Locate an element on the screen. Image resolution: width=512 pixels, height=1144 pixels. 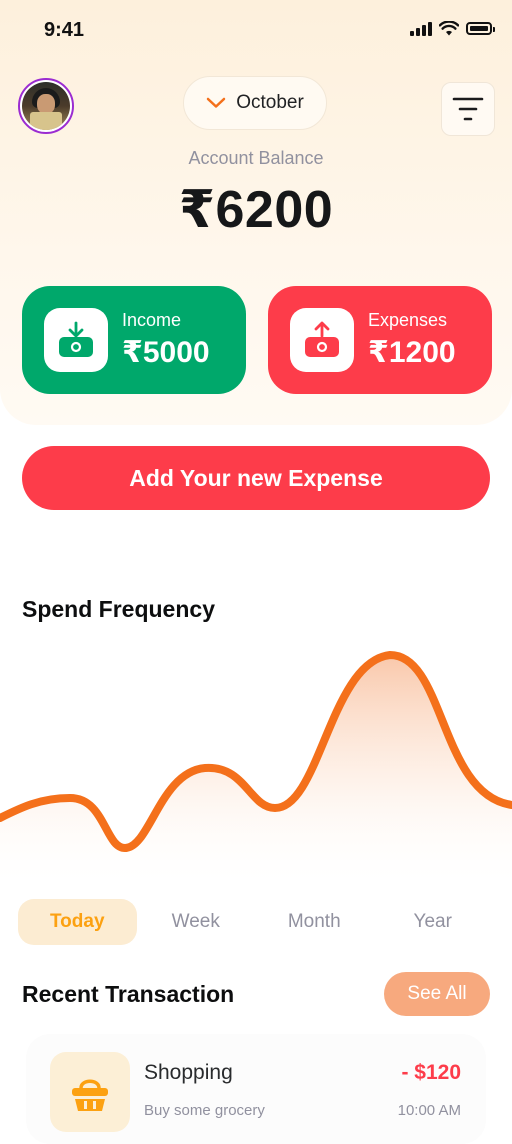
user-avatar is located at coordinates (46, 106).